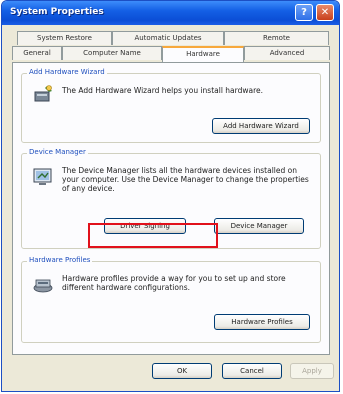  Describe the element at coordinates (64, 38) in the screenshot. I see `tab-system-restore: System Restore` at that location.